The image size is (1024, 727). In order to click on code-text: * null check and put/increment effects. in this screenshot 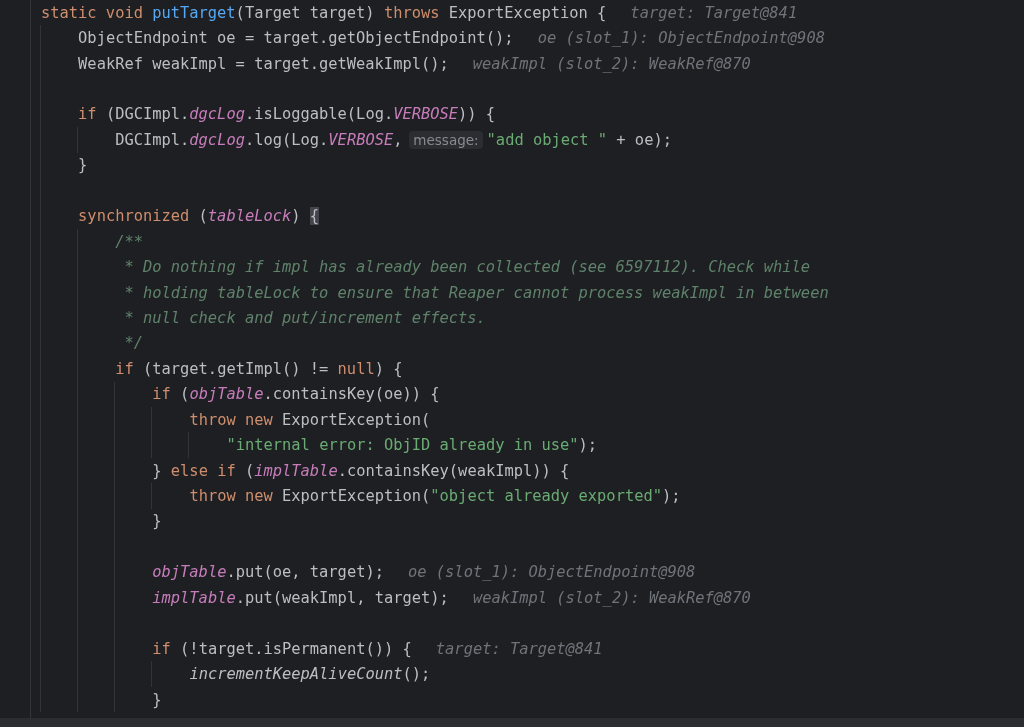, I will do `click(304, 317)`.